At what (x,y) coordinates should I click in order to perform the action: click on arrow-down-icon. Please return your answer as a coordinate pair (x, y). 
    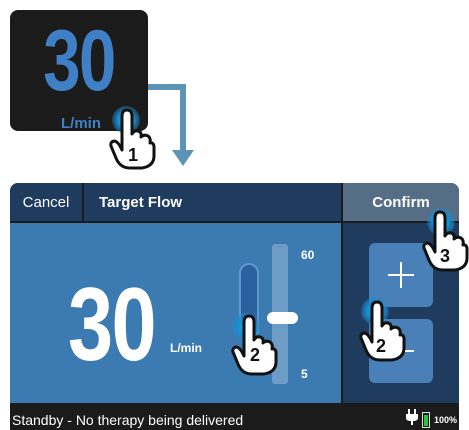
    Looking at the image, I should click on (183, 158).